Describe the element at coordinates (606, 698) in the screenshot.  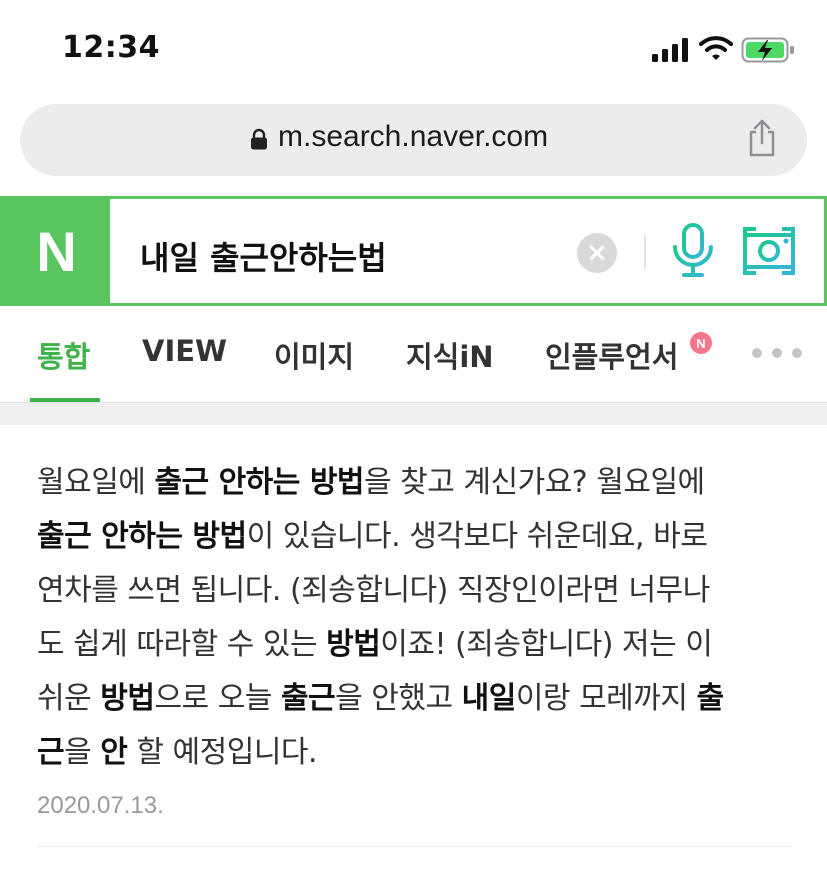
I see `snippet-text: 이랑 모레까지` at that location.